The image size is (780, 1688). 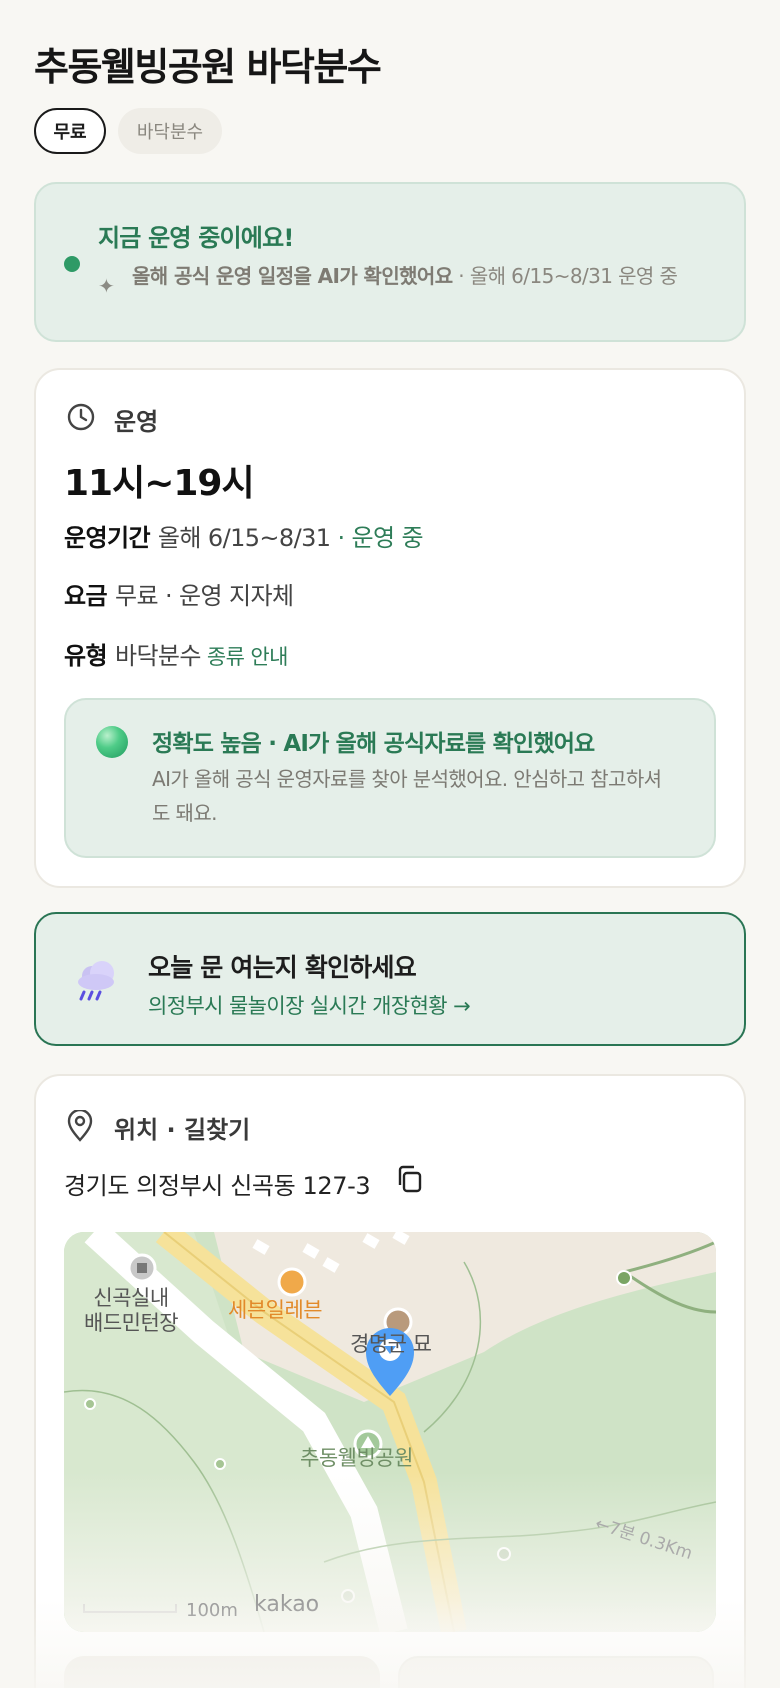 I want to click on realtime-status-banner: 오늘 문 여는지 확인하세요 의정부시 물놀이장 실시간 개장현황 →, so click(x=390, y=979).